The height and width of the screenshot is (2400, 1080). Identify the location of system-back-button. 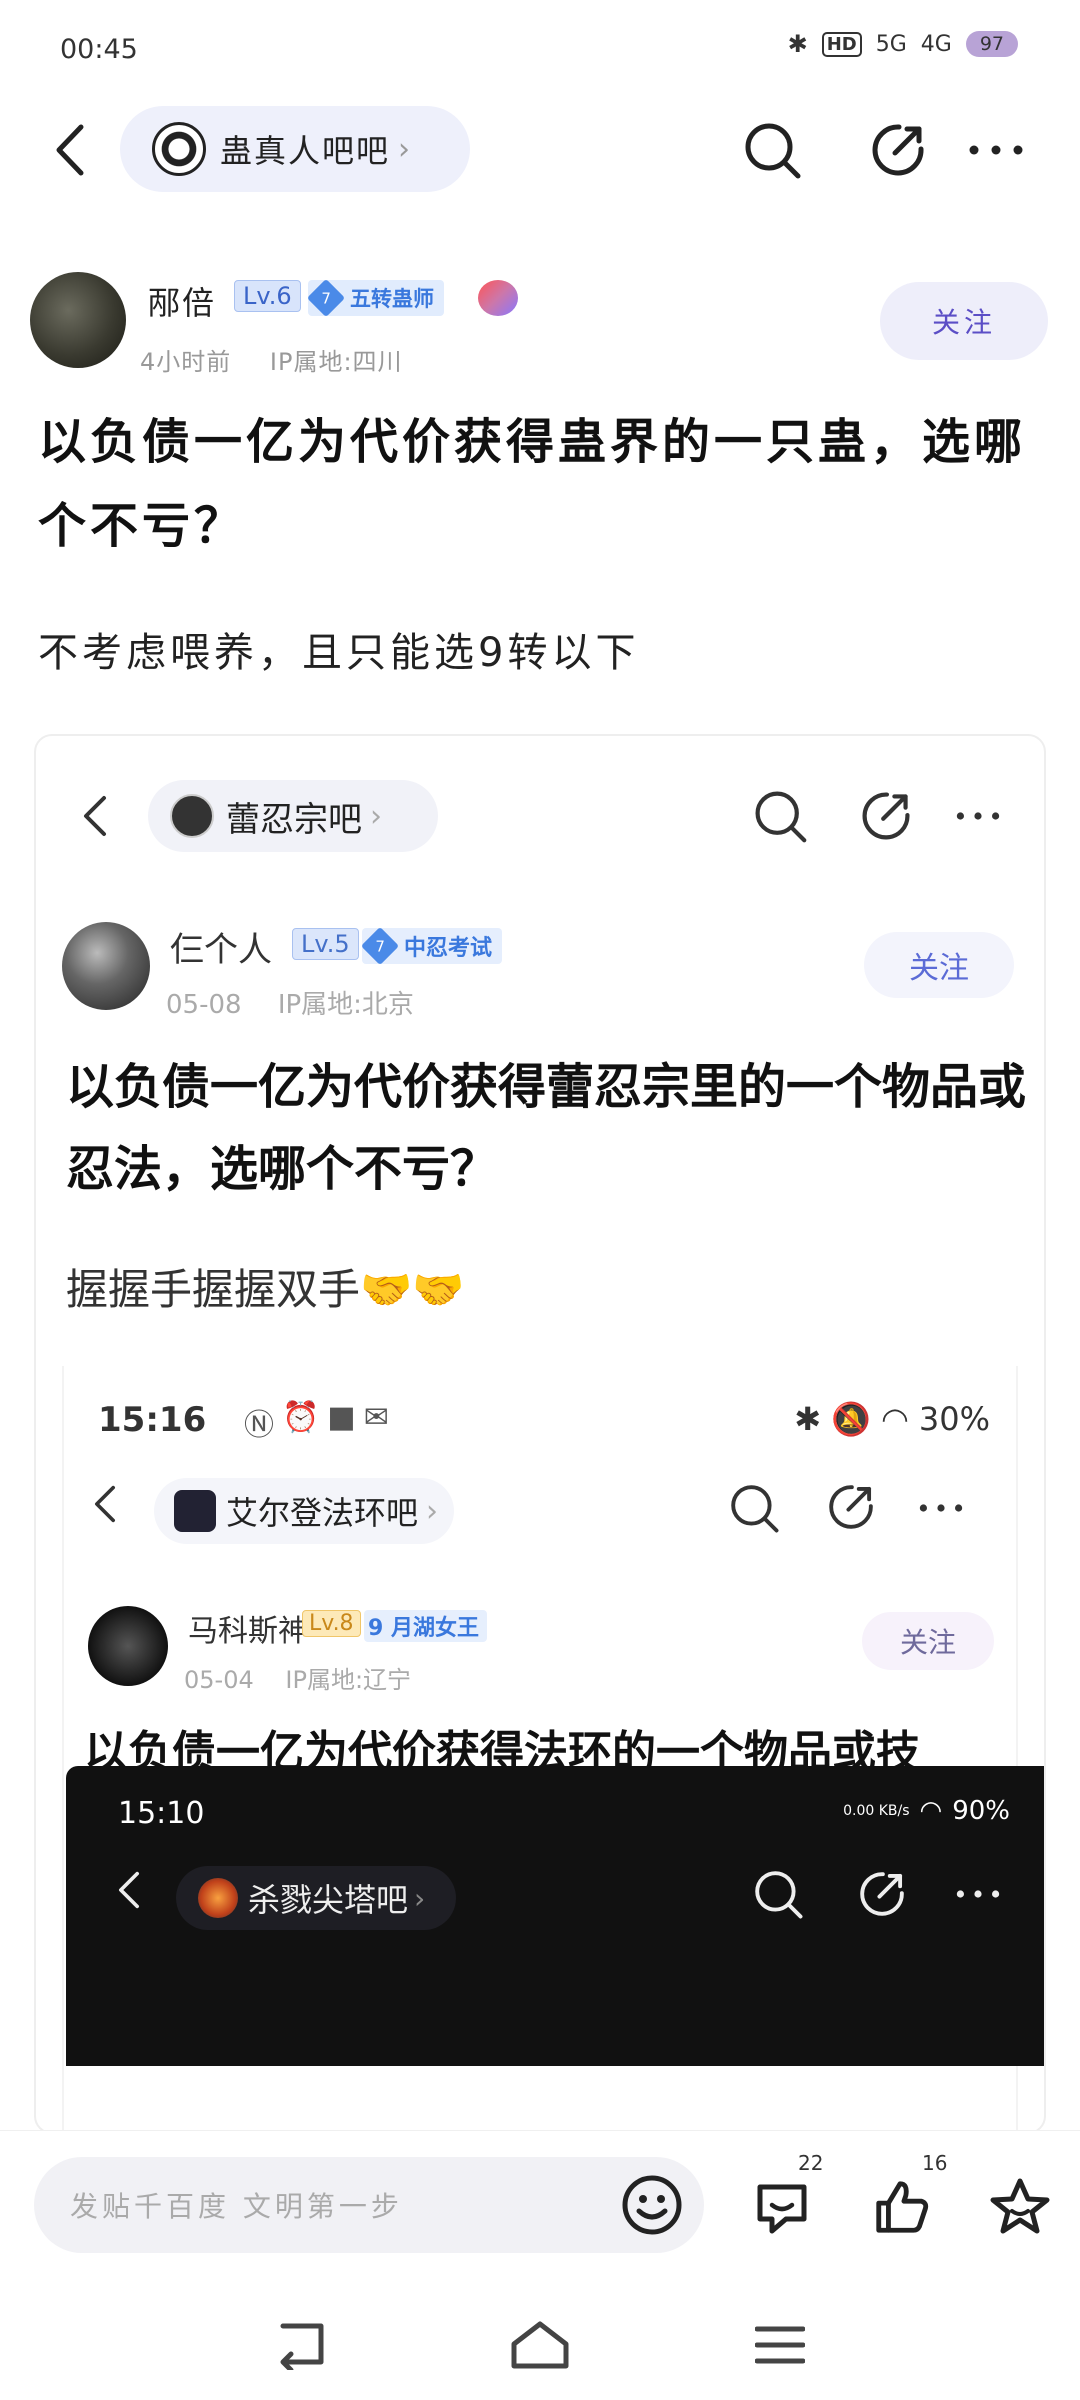
(303, 2345).